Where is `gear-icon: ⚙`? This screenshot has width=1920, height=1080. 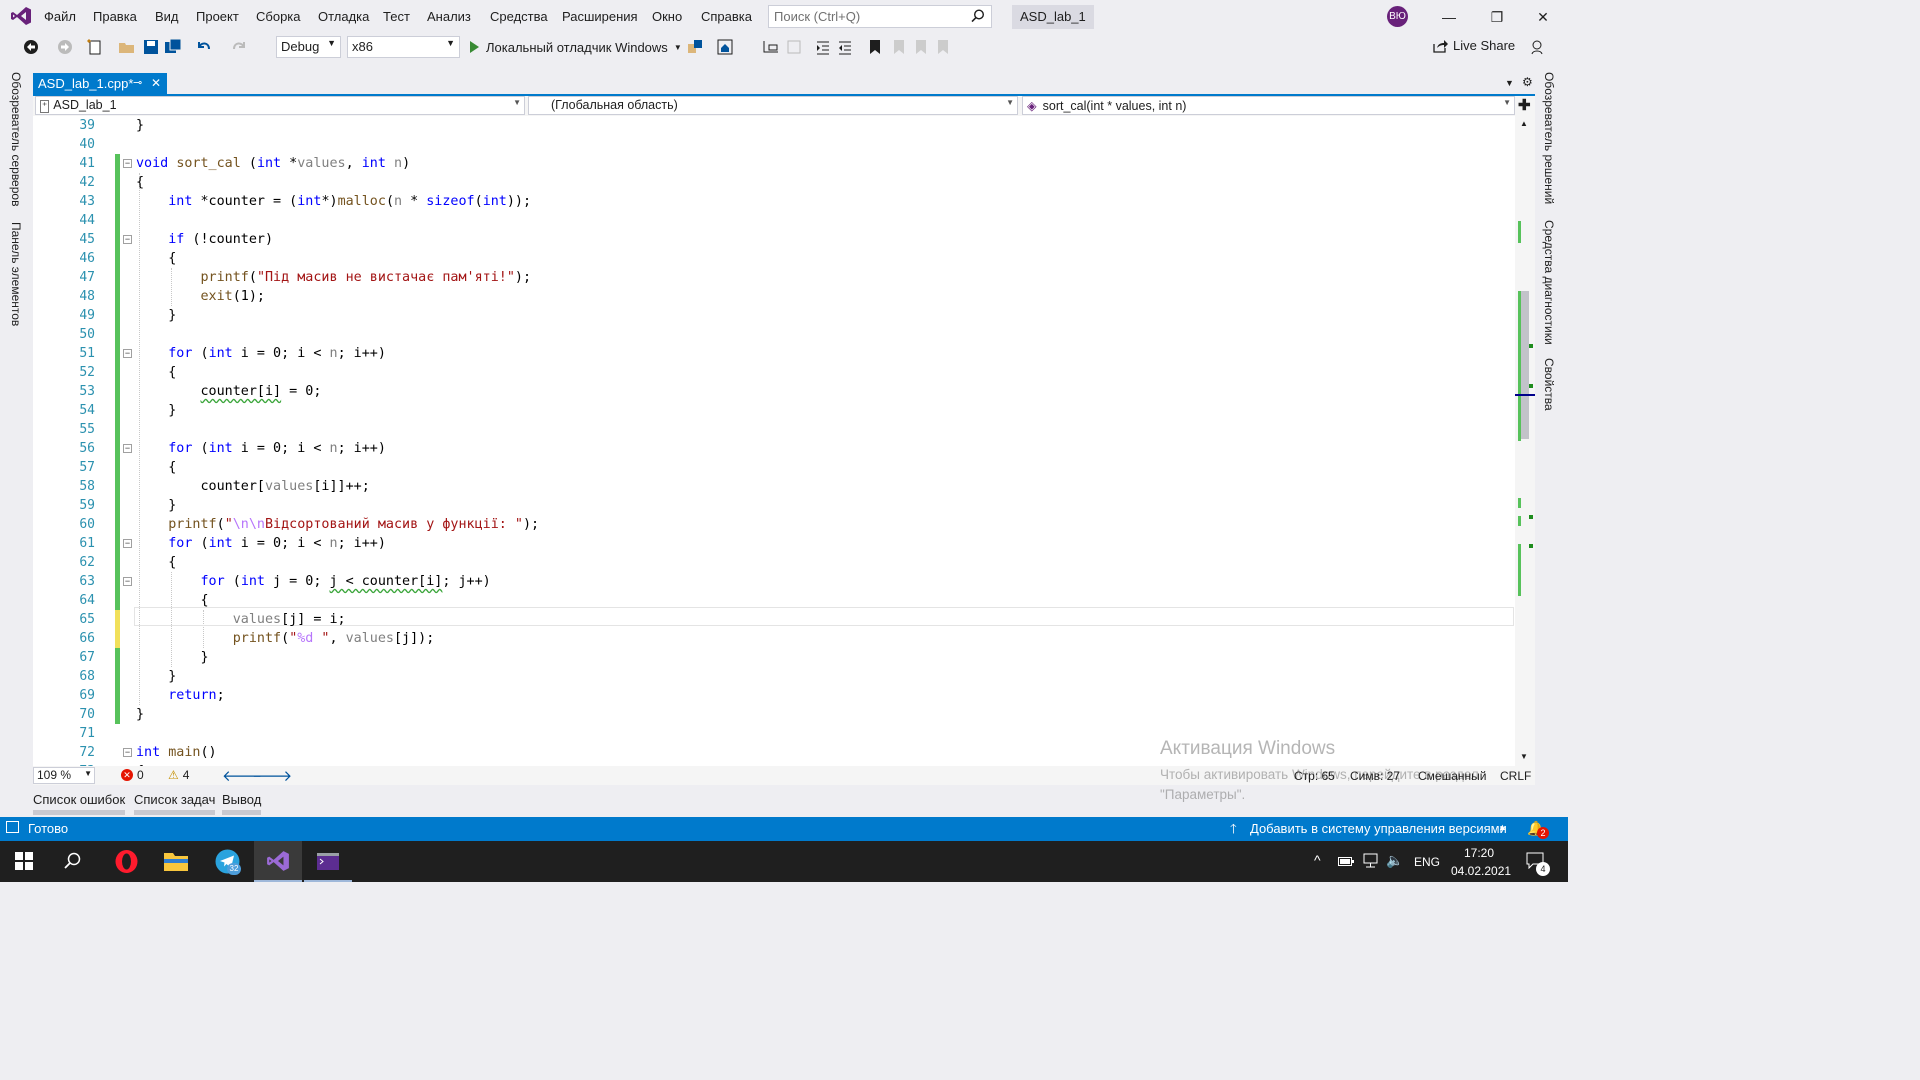
gear-icon: ⚙ is located at coordinates (1527, 82).